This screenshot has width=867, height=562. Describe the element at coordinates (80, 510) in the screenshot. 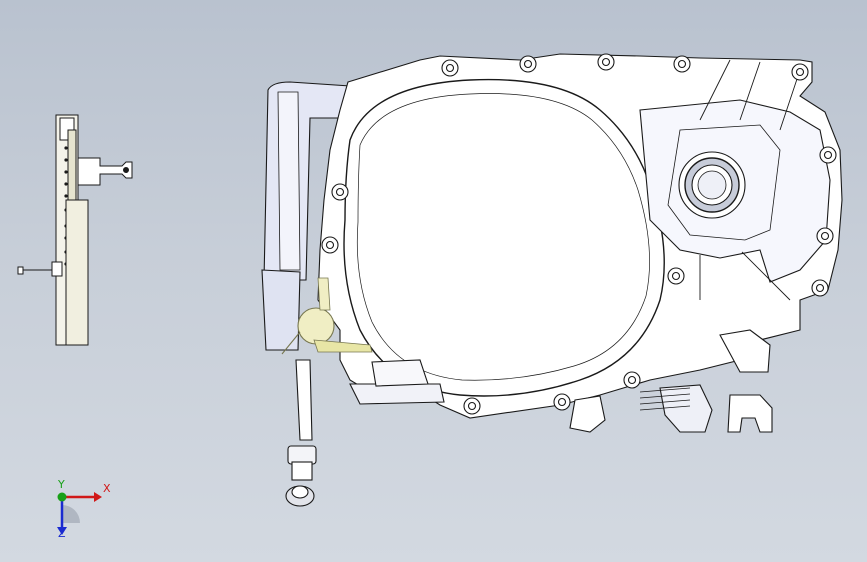

I see `coordinate-triad: X Y Z` at that location.